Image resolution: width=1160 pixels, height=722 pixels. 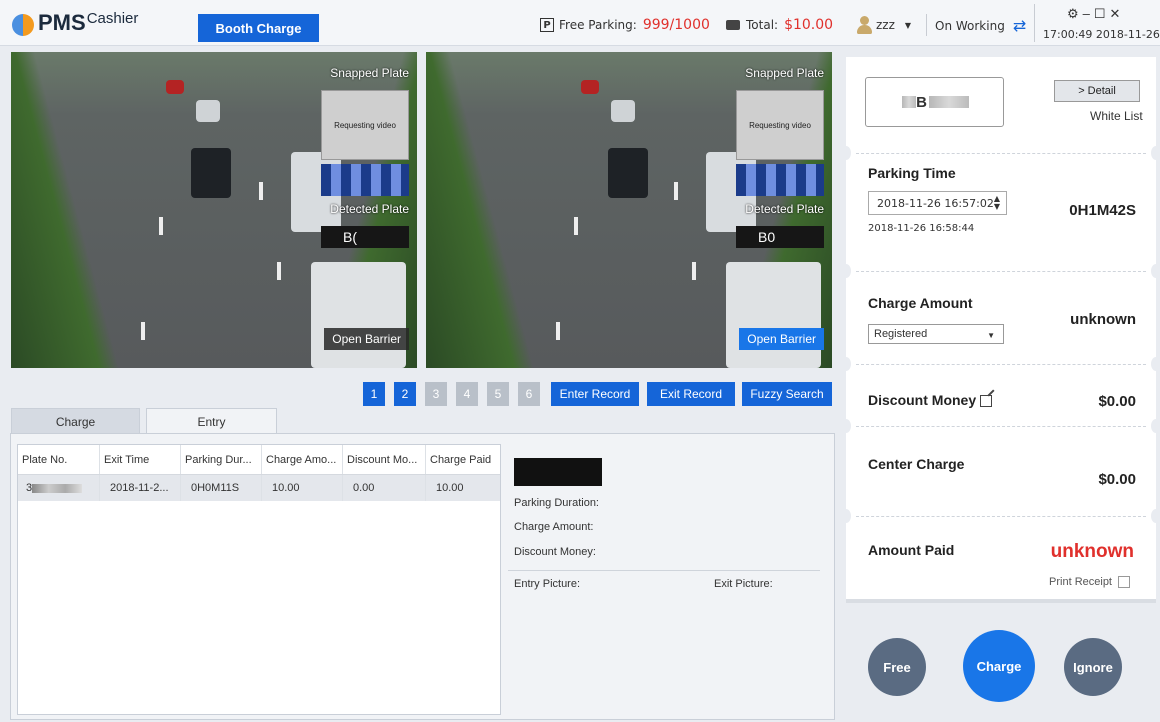 What do you see at coordinates (554, 527) in the screenshot?
I see `detail-charge-amount: Charge Amount:` at bounding box center [554, 527].